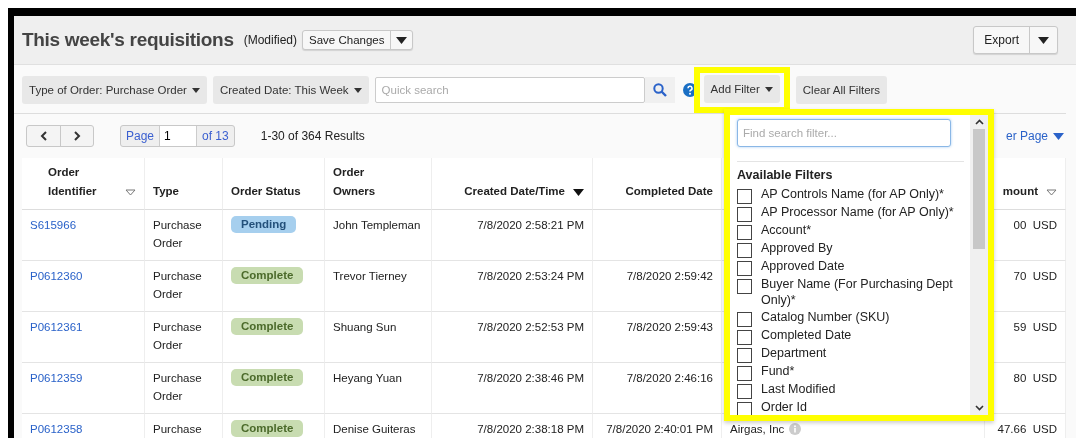 Image resolution: width=1076 pixels, height=438 pixels. I want to click on pager-control, so click(60, 136).